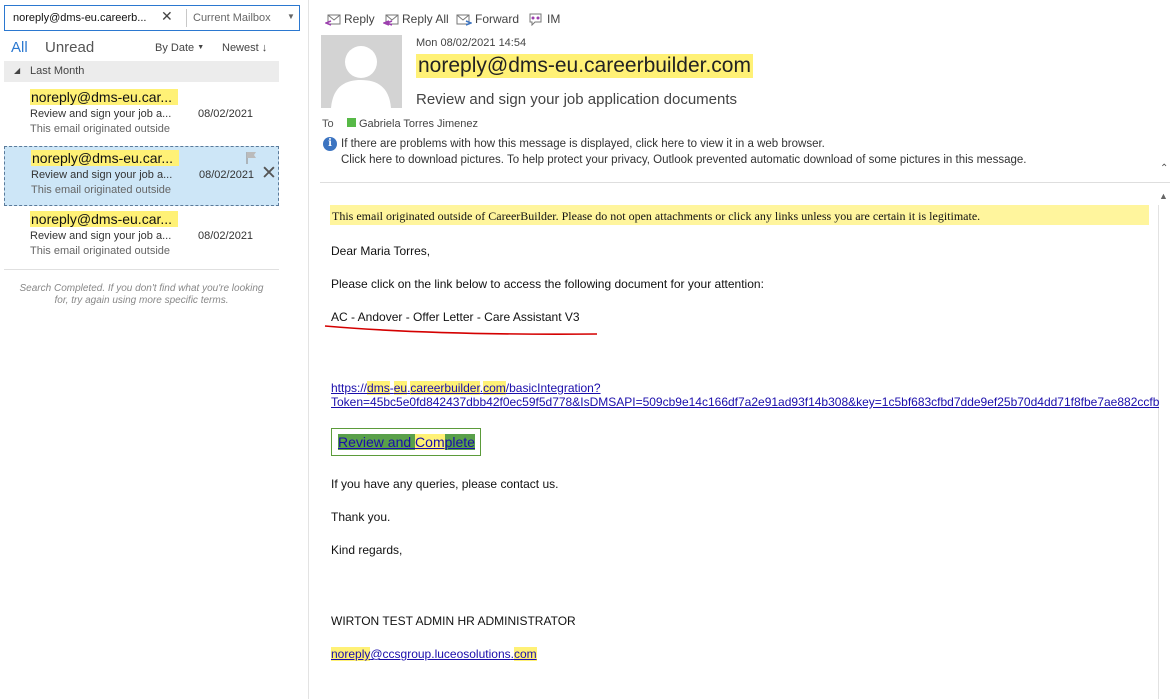  I want to click on arrow-down-icon: ↓, so click(264, 48).